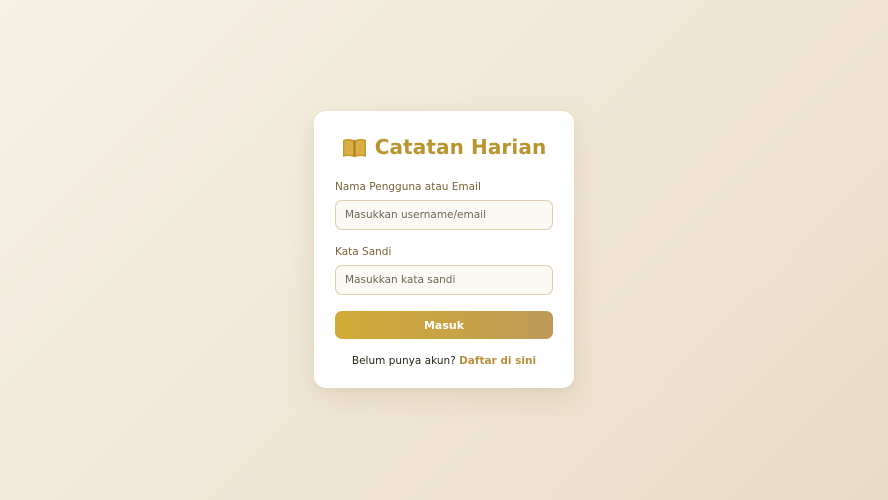  What do you see at coordinates (363, 252) in the screenshot?
I see `password-label: Kata Sandi` at bounding box center [363, 252].